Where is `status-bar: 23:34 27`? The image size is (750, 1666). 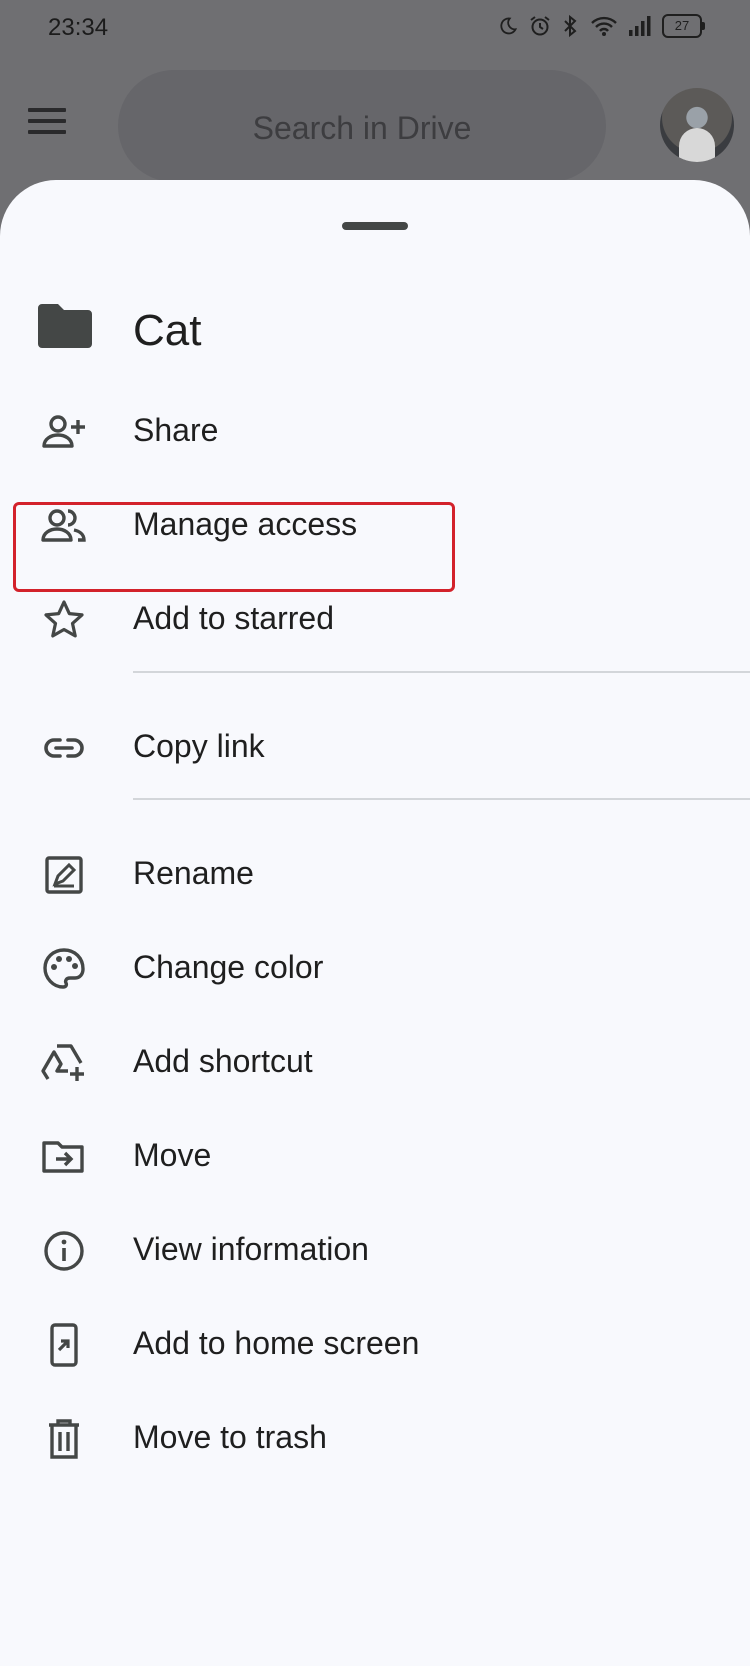 status-bar: 23:34 27 is located at coordinates (375, 28).